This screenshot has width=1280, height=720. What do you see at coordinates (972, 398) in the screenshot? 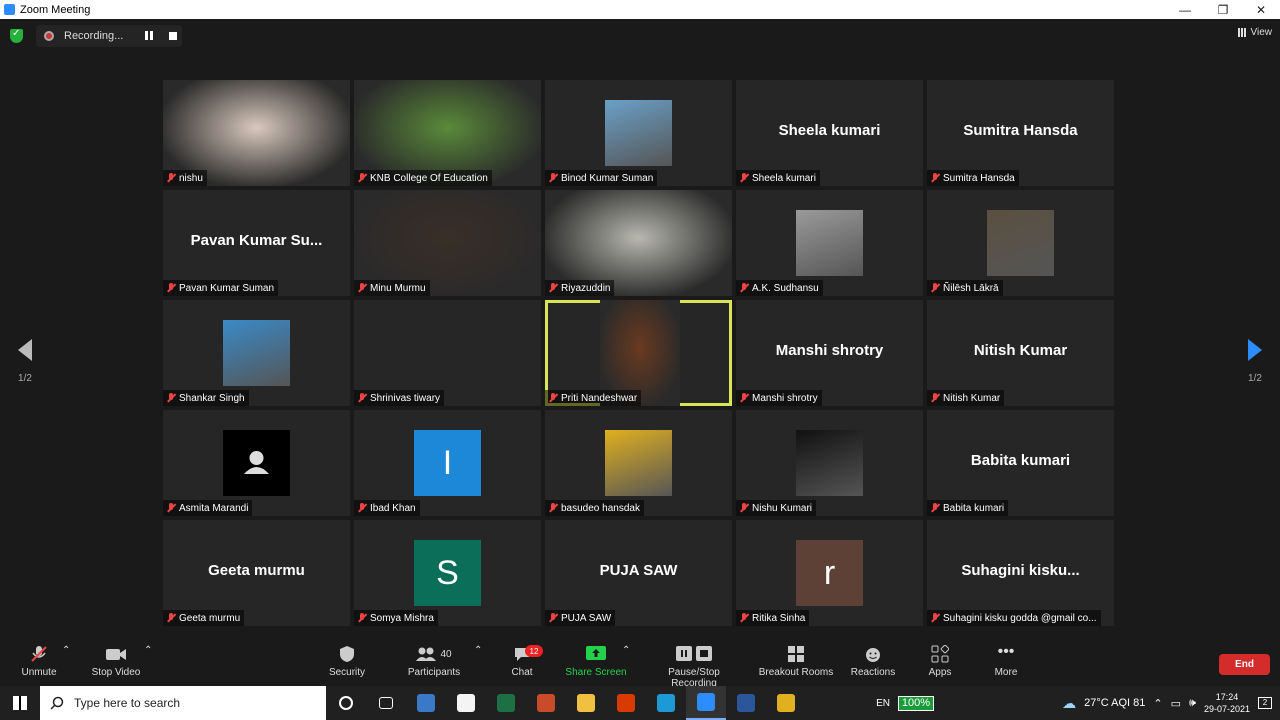
I see `participant-name: Nitish Kumar` at bounding box center [972, 398].